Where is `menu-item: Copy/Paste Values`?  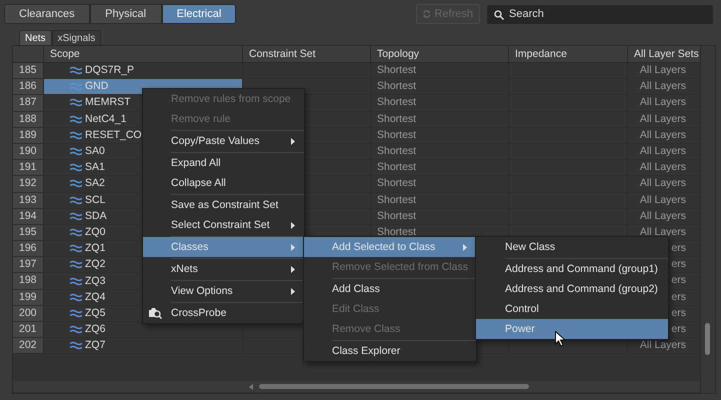
menu-item: Copy/Paste Values is located at coordinates (223, 141).